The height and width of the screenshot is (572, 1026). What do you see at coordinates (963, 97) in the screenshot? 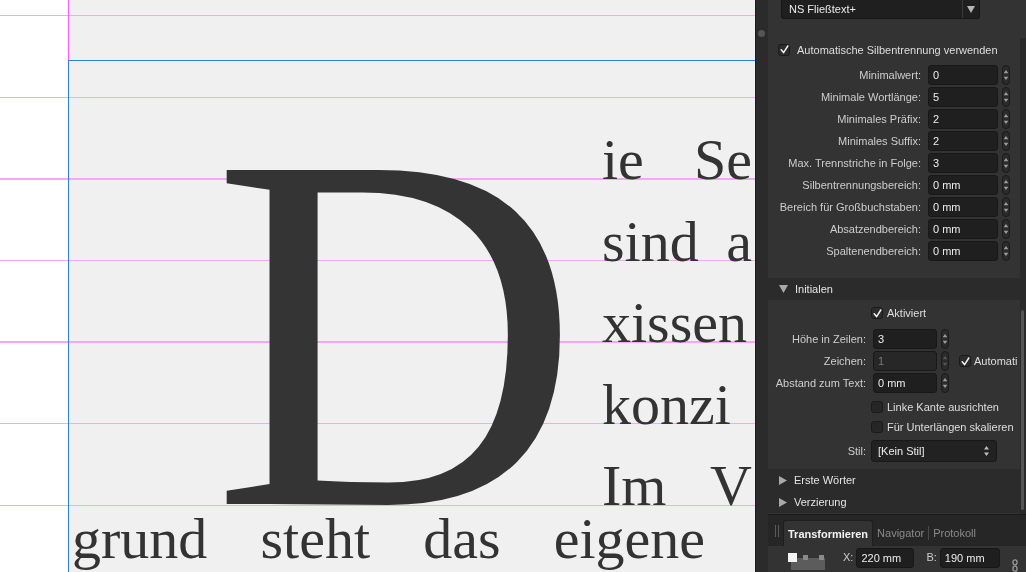
I see `number-field: 5` at bounding box center [963, 97].